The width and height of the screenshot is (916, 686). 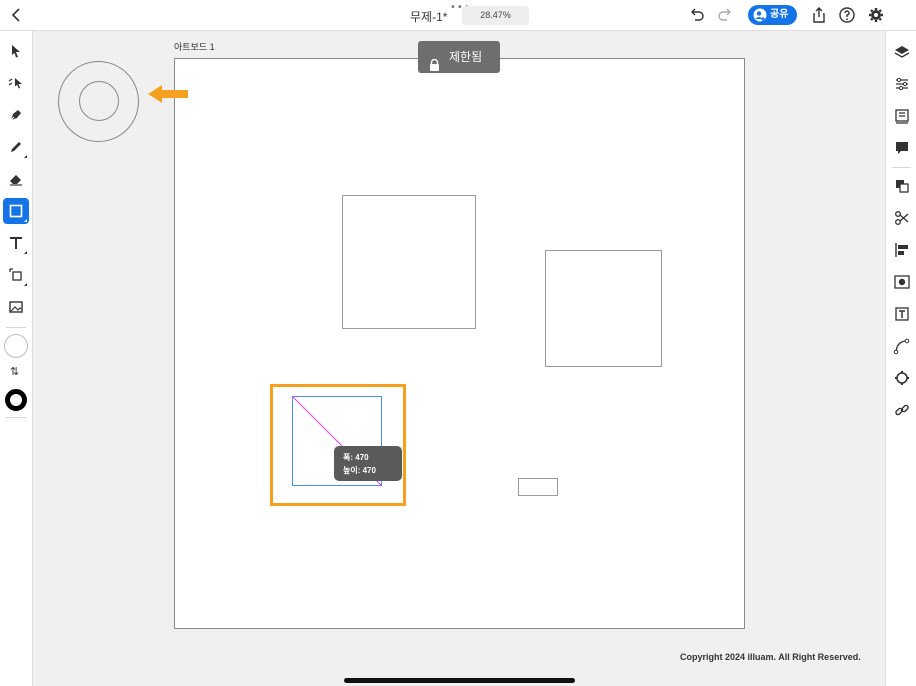 I want to click on orange-arrow-icon, so click(x=168, y=94).